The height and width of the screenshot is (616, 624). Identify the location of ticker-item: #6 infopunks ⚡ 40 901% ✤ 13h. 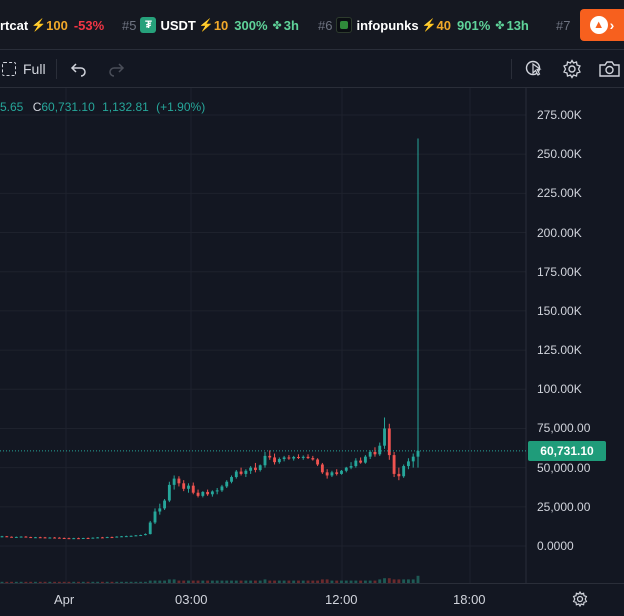
(423, 25).